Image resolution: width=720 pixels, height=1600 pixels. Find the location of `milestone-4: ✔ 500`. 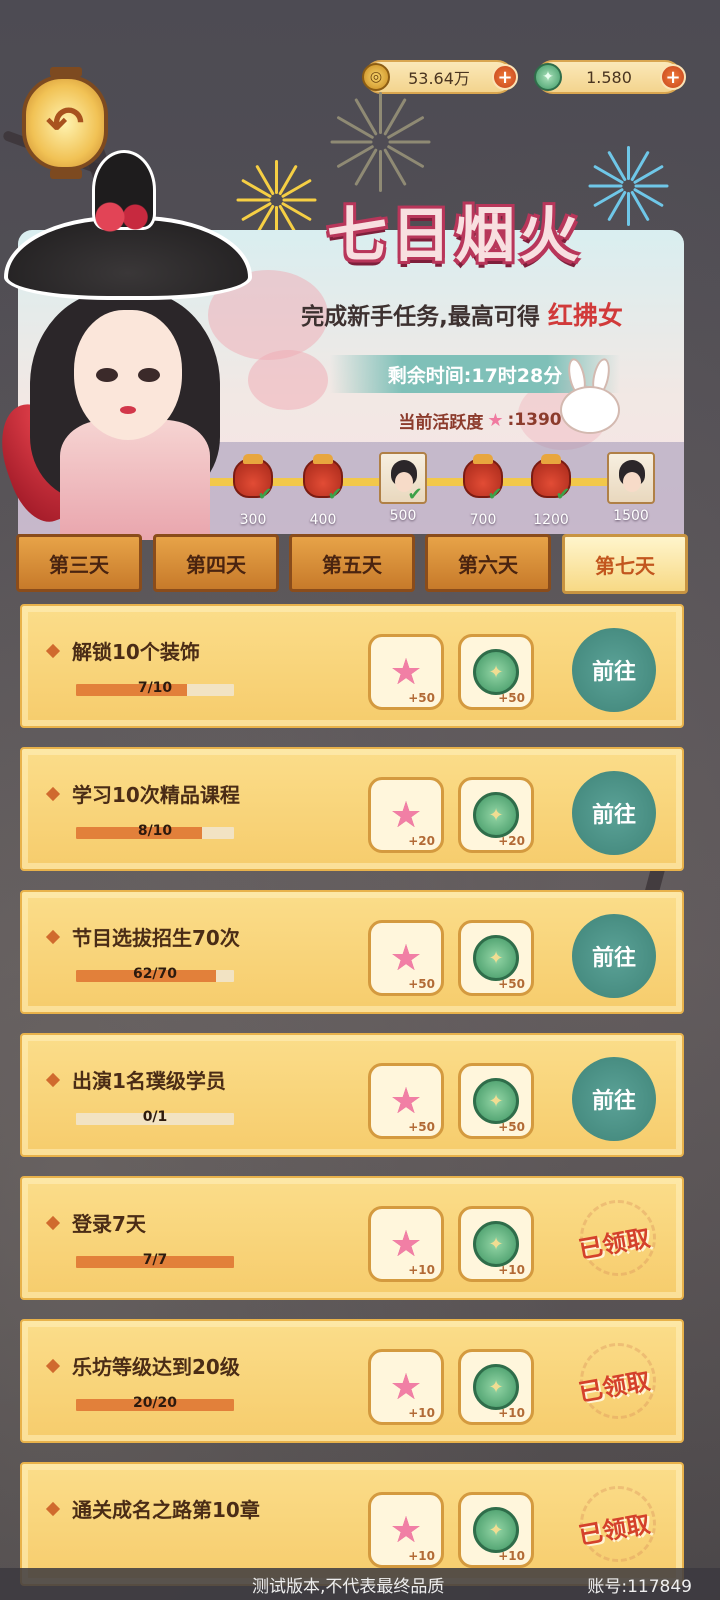

milestone-4: ✔ 500 is located at coordinates (403, 488).